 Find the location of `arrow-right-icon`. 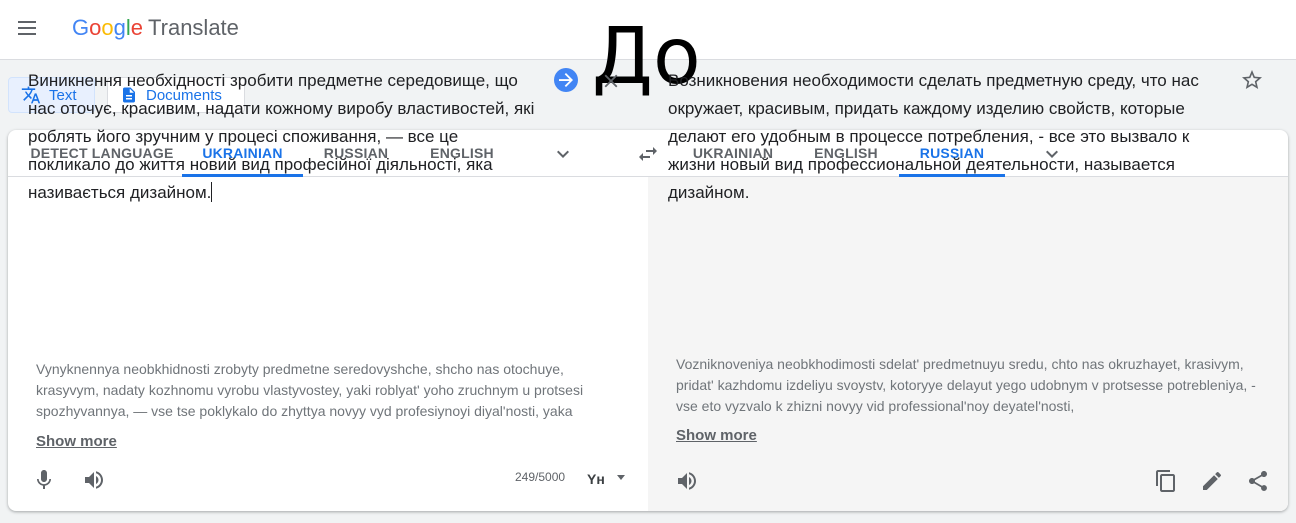

arrow-right-icon is located at coordinates (566, 80).